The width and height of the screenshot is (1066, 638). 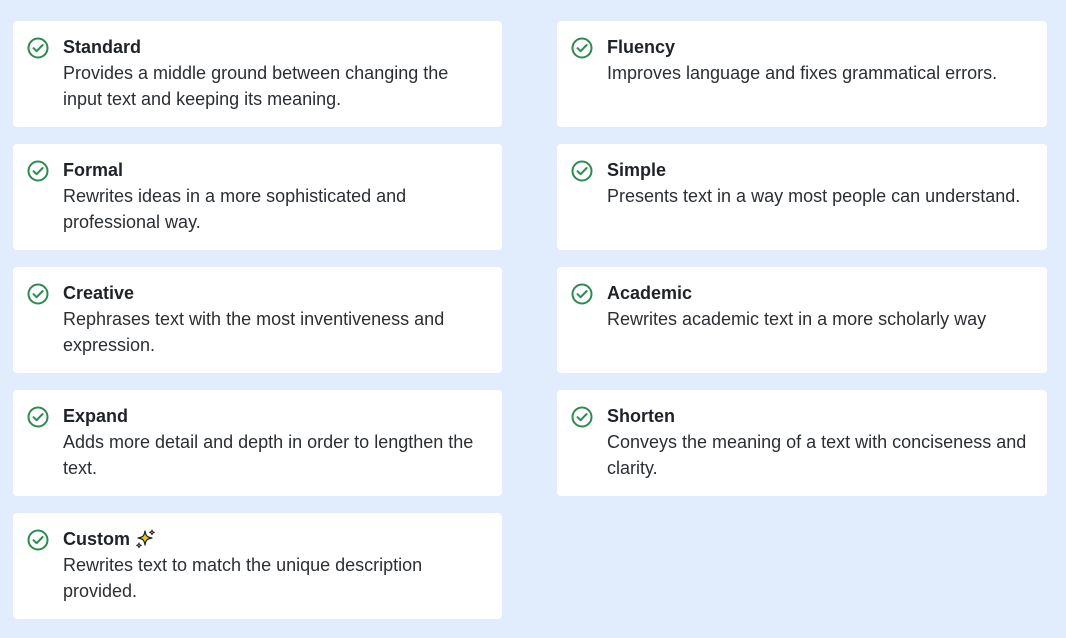 I want to click on mode-title: Fluency, so click(x=641, y=47).